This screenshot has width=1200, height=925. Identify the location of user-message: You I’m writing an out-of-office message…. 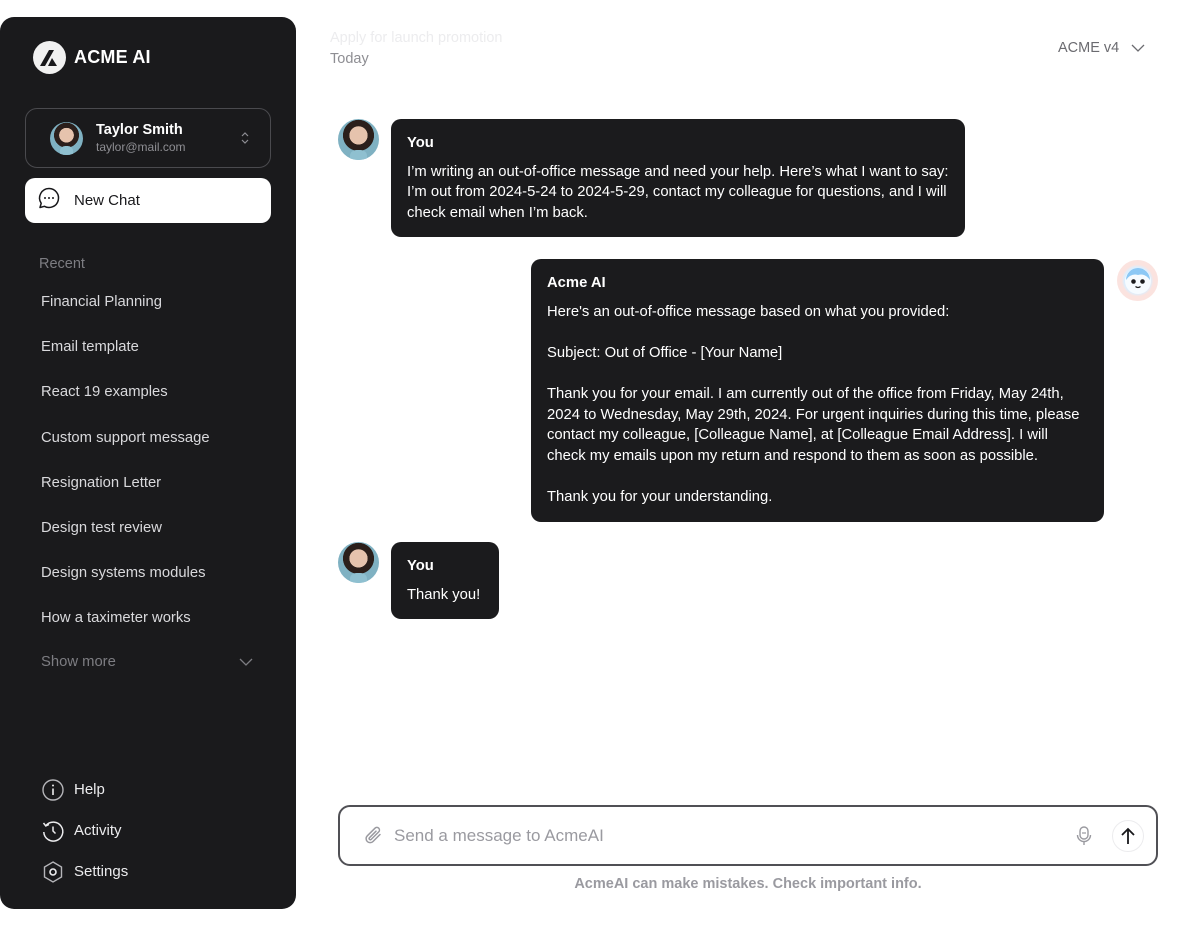
(678, 178).